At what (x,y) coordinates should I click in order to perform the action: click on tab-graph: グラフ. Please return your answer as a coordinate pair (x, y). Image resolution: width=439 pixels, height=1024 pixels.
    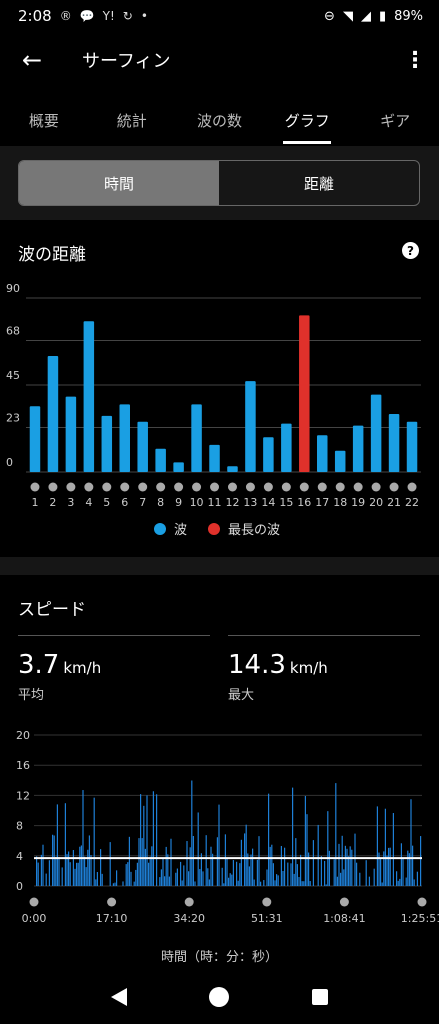
    Looking at the image, I should click on (307, 122).